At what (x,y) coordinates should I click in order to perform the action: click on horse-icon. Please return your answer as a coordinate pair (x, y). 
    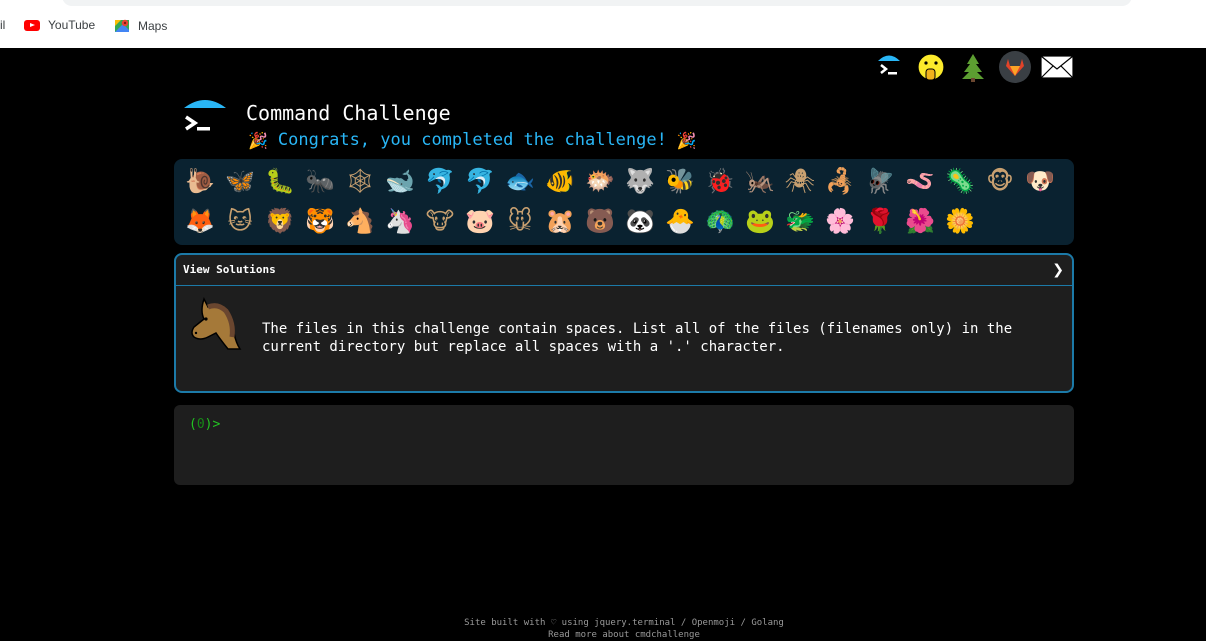
    Looking at the image, I should click on (216, 323).